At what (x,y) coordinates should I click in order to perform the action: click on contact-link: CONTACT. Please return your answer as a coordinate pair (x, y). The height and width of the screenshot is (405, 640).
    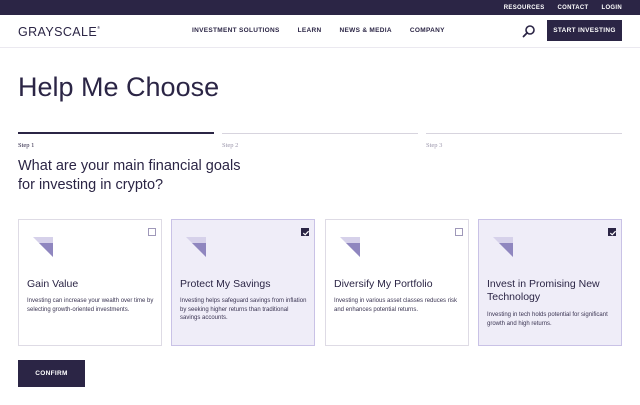
    Looking at the image, I should click on (573, 8).